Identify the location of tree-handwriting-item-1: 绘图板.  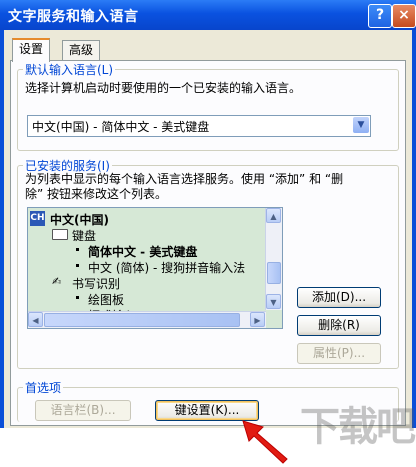
(106, 299).